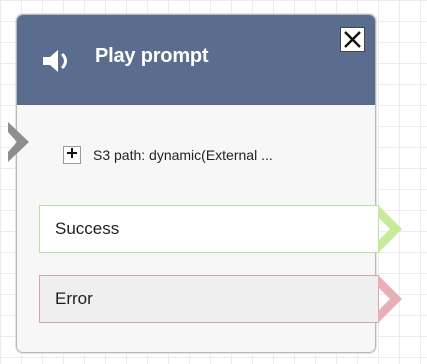  I want to click on speaker-icon, so click(59, 61).